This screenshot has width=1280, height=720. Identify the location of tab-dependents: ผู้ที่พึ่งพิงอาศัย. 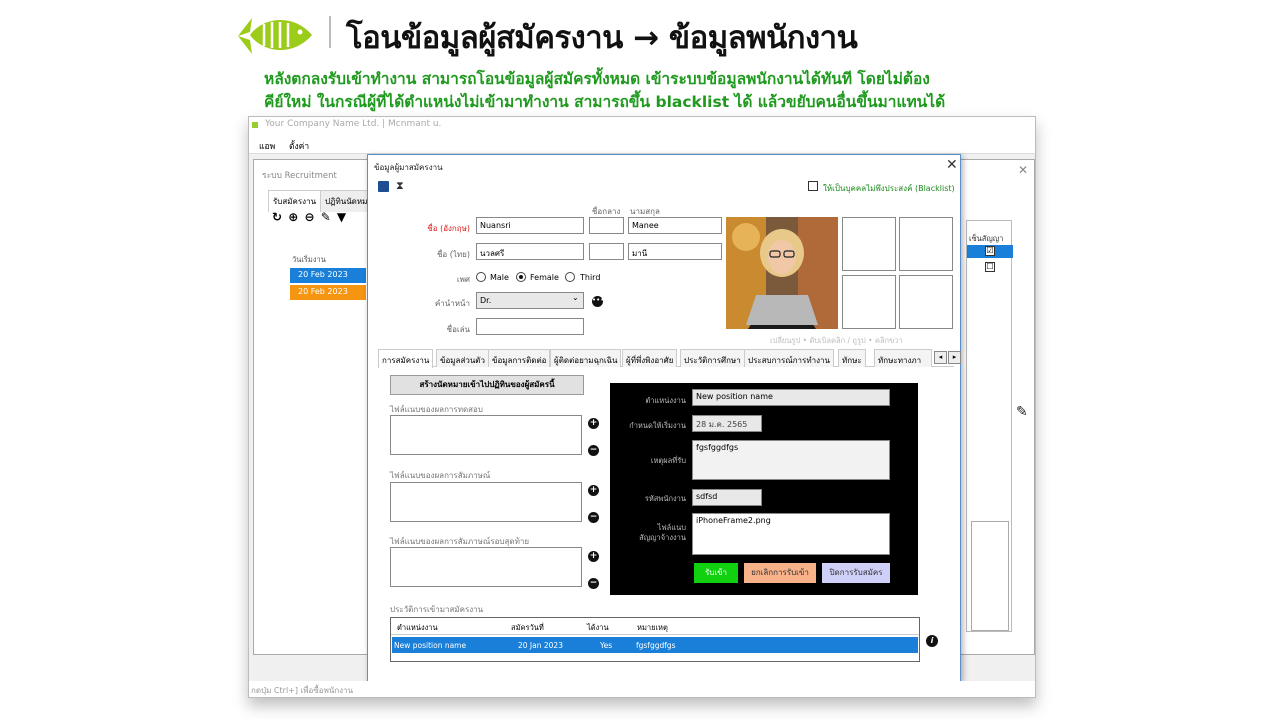
(650, 358).